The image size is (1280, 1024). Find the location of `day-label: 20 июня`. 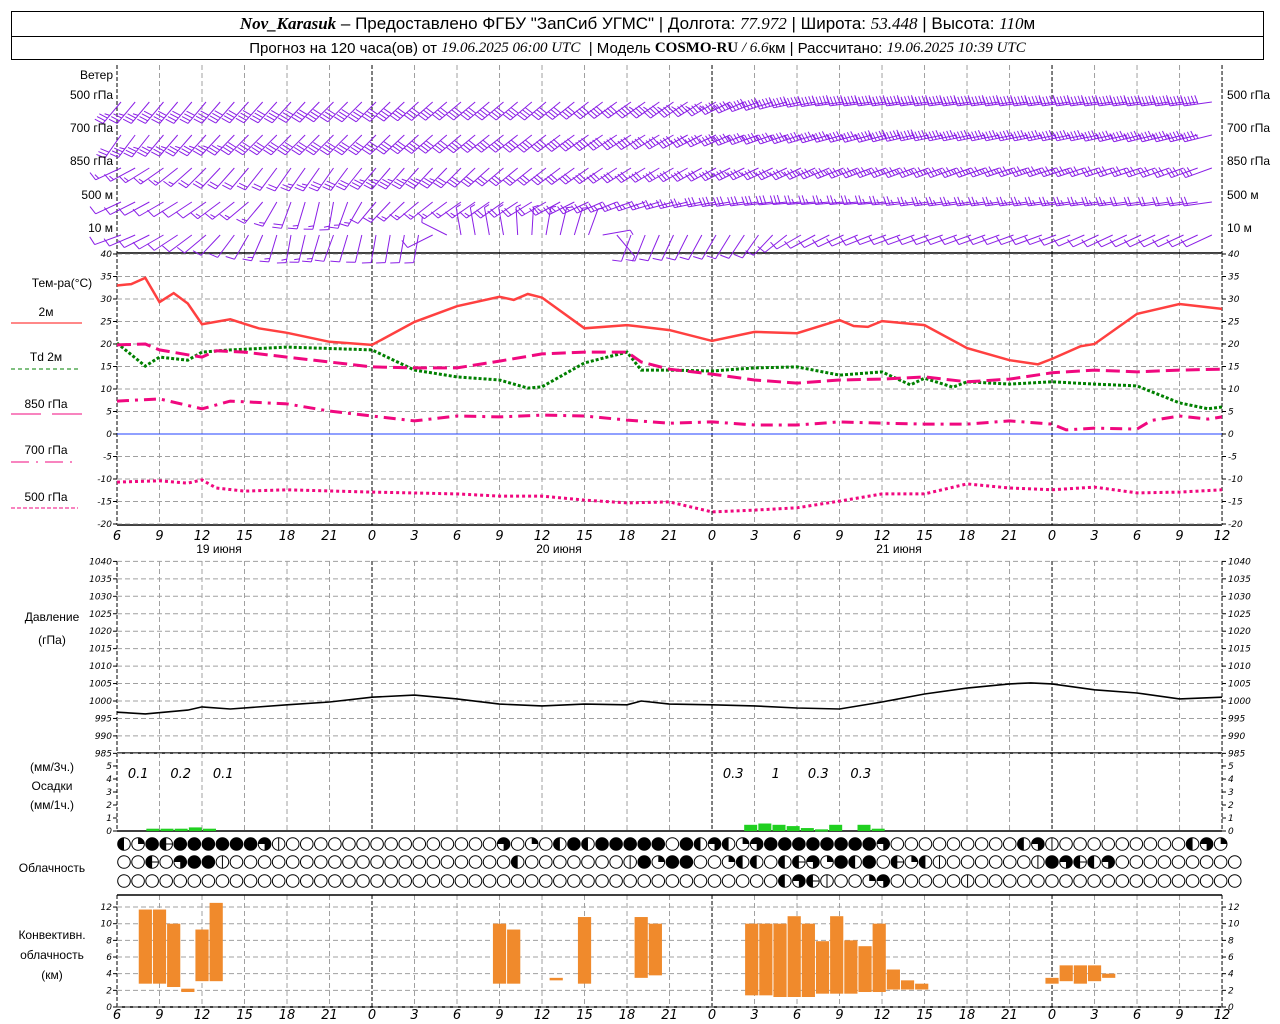

day-label: 20 июня is located at coordinates (559, 549).